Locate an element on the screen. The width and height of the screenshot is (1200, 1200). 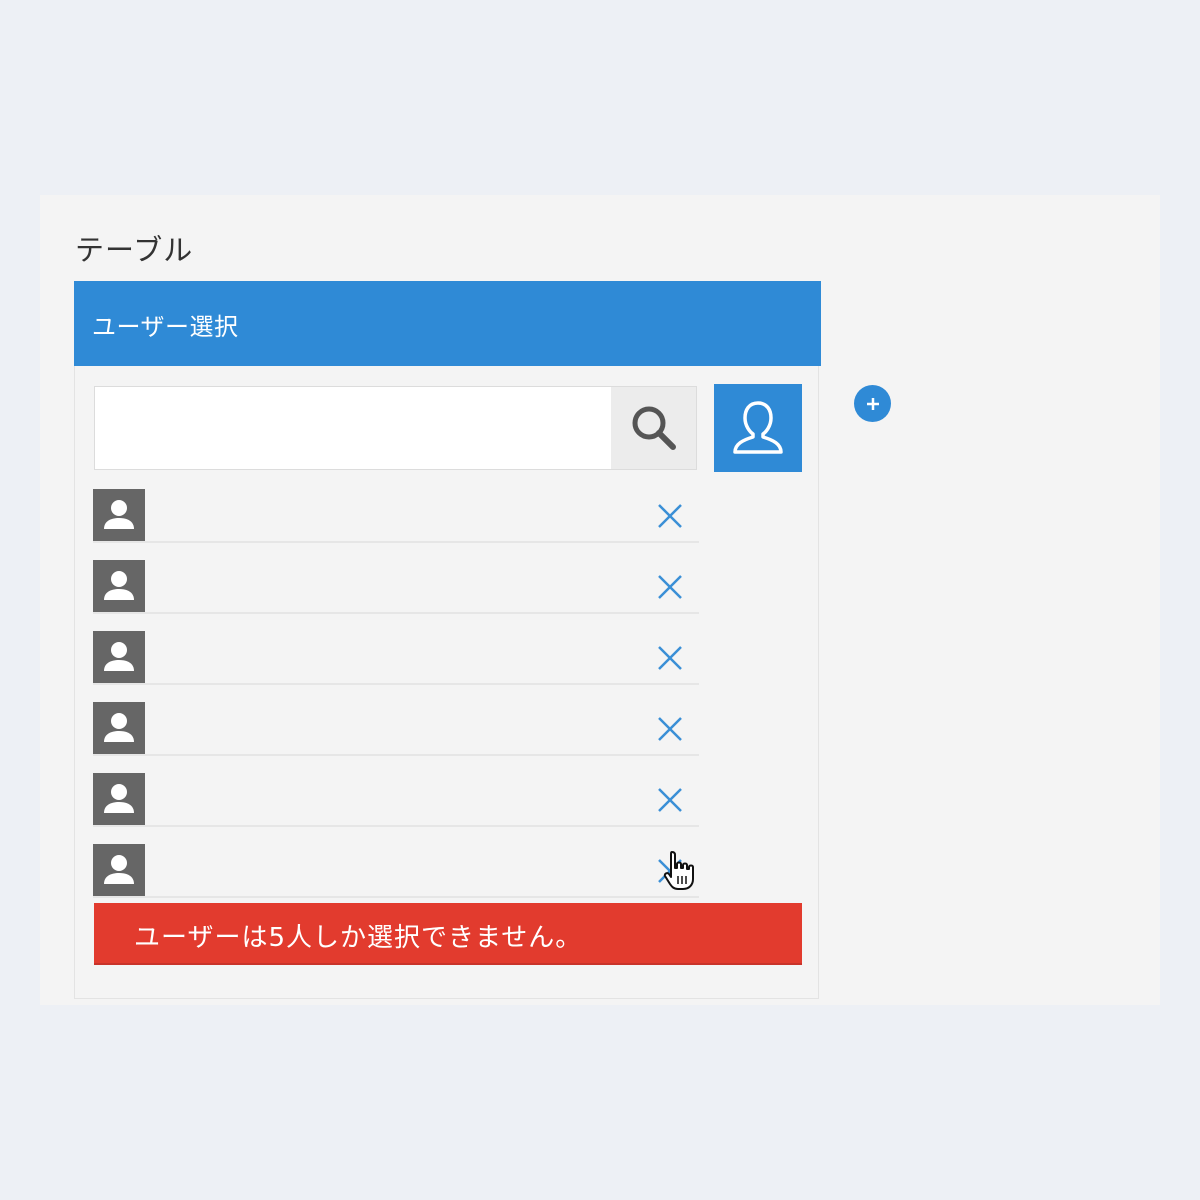
table-header: ユーザー選択 is located at coordinates (447, 323).